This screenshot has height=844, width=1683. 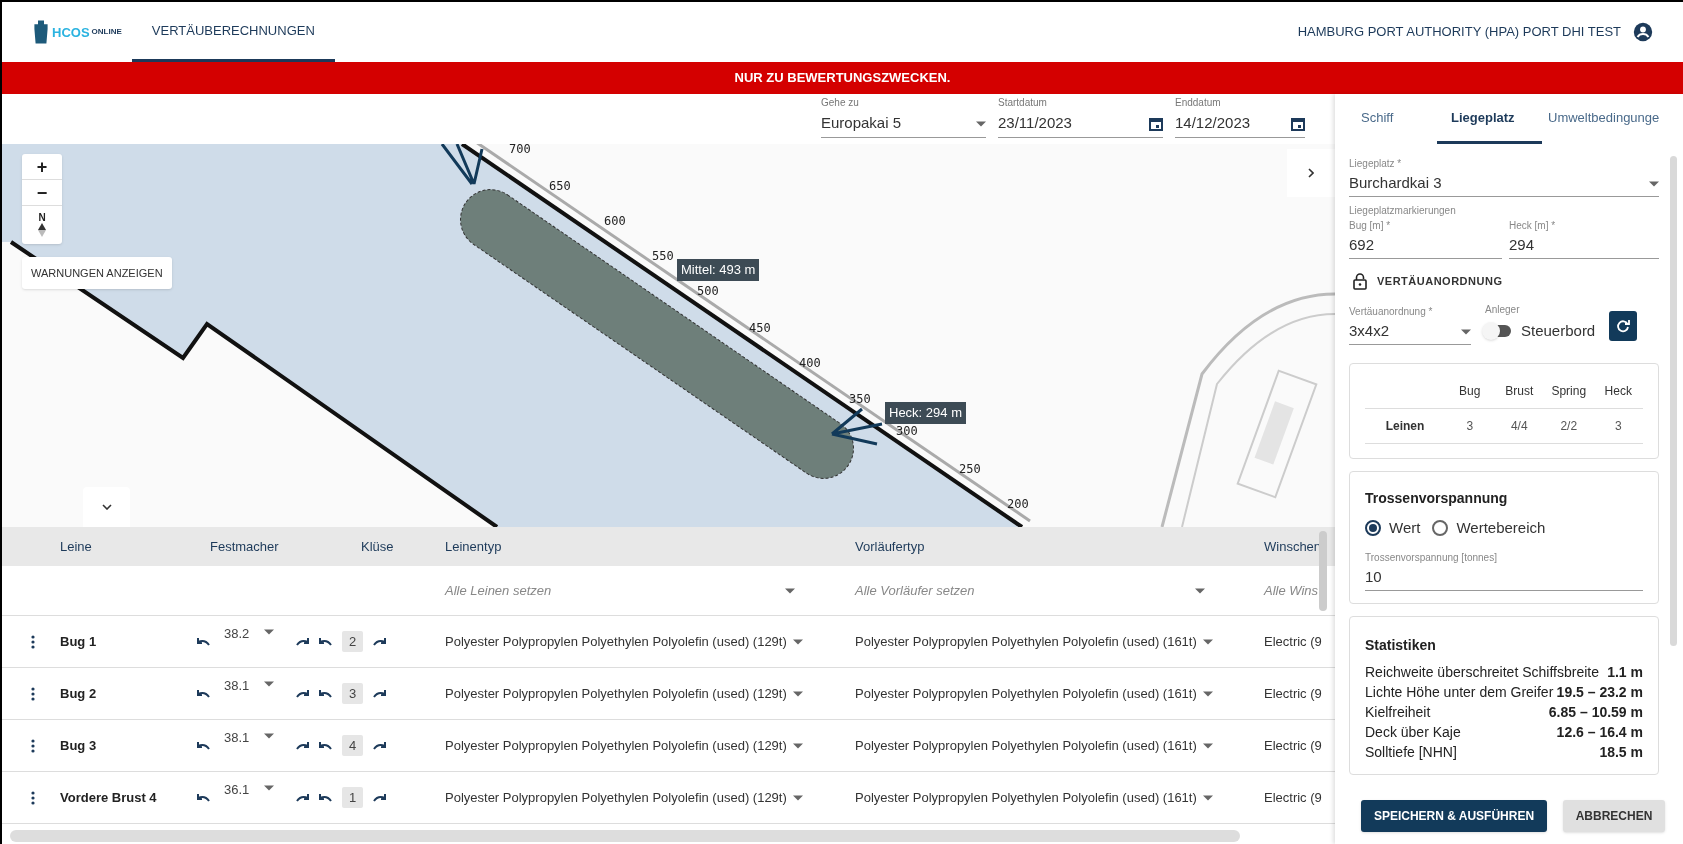 What do you see at coordinates (1080, 124) in the screenshot?
I see `input-field: 23/11/2023` at bounding box center [1080, 124].